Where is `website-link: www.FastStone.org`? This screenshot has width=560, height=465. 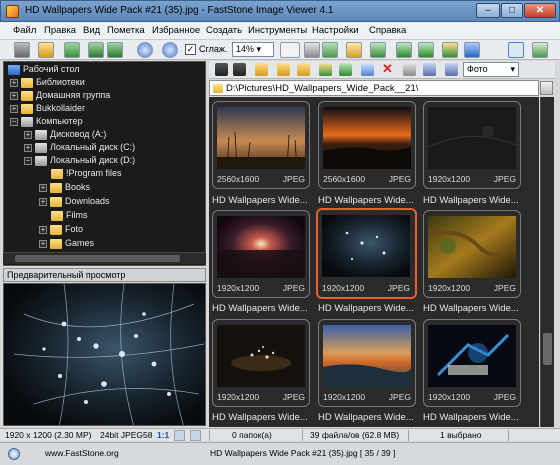 website-link: www.FastStone.org is located at coordinates (82, 453).